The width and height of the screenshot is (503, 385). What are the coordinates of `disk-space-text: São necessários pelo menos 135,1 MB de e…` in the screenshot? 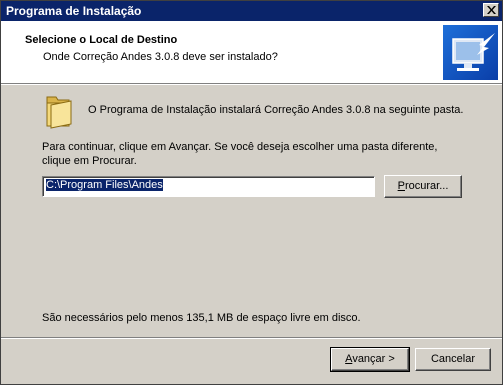 It's located at (201, 318).